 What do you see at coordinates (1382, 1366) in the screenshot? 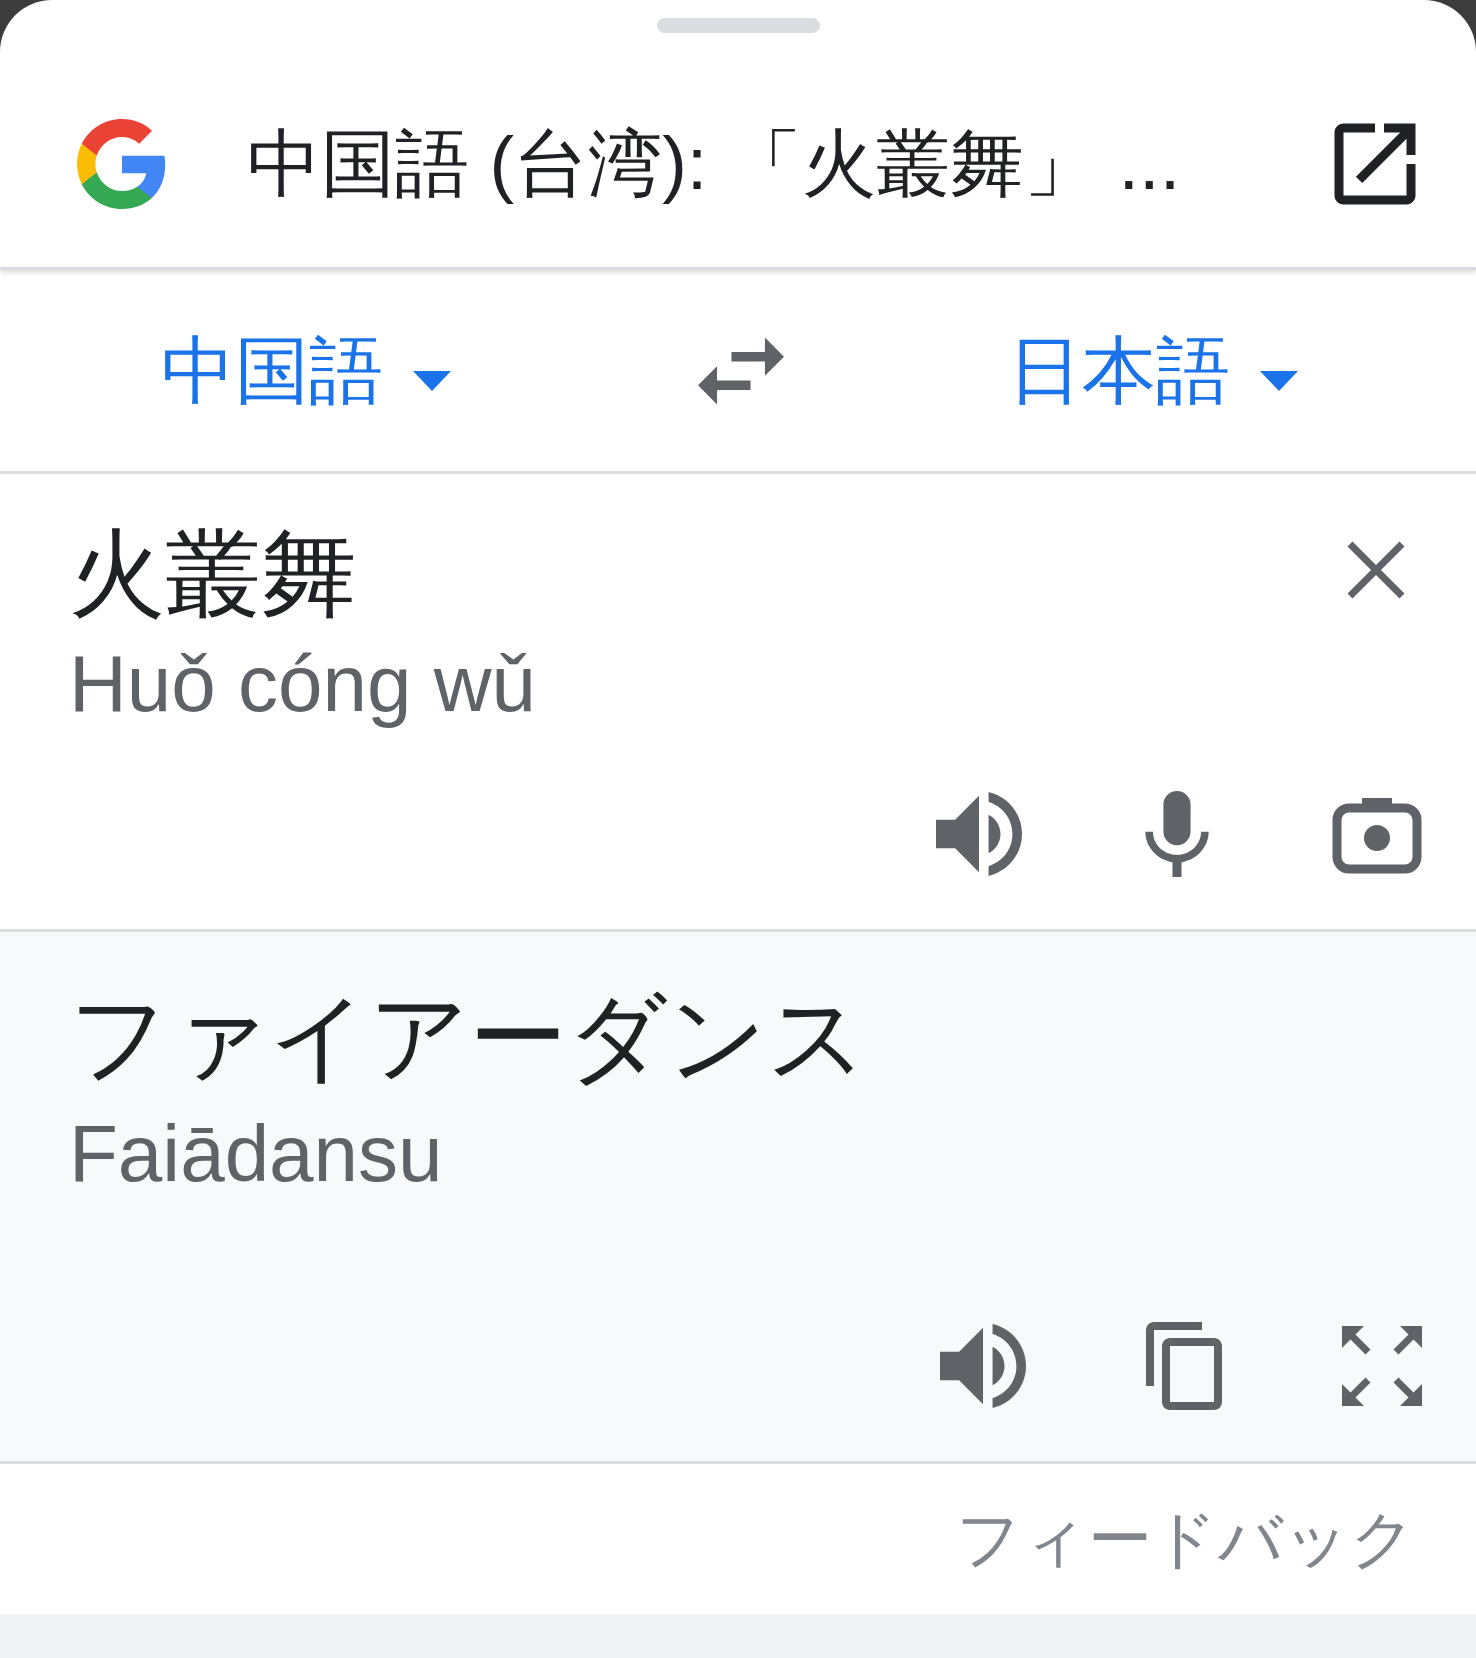
I see `fullscreen-icon` at bounding box center [1382, 1366].